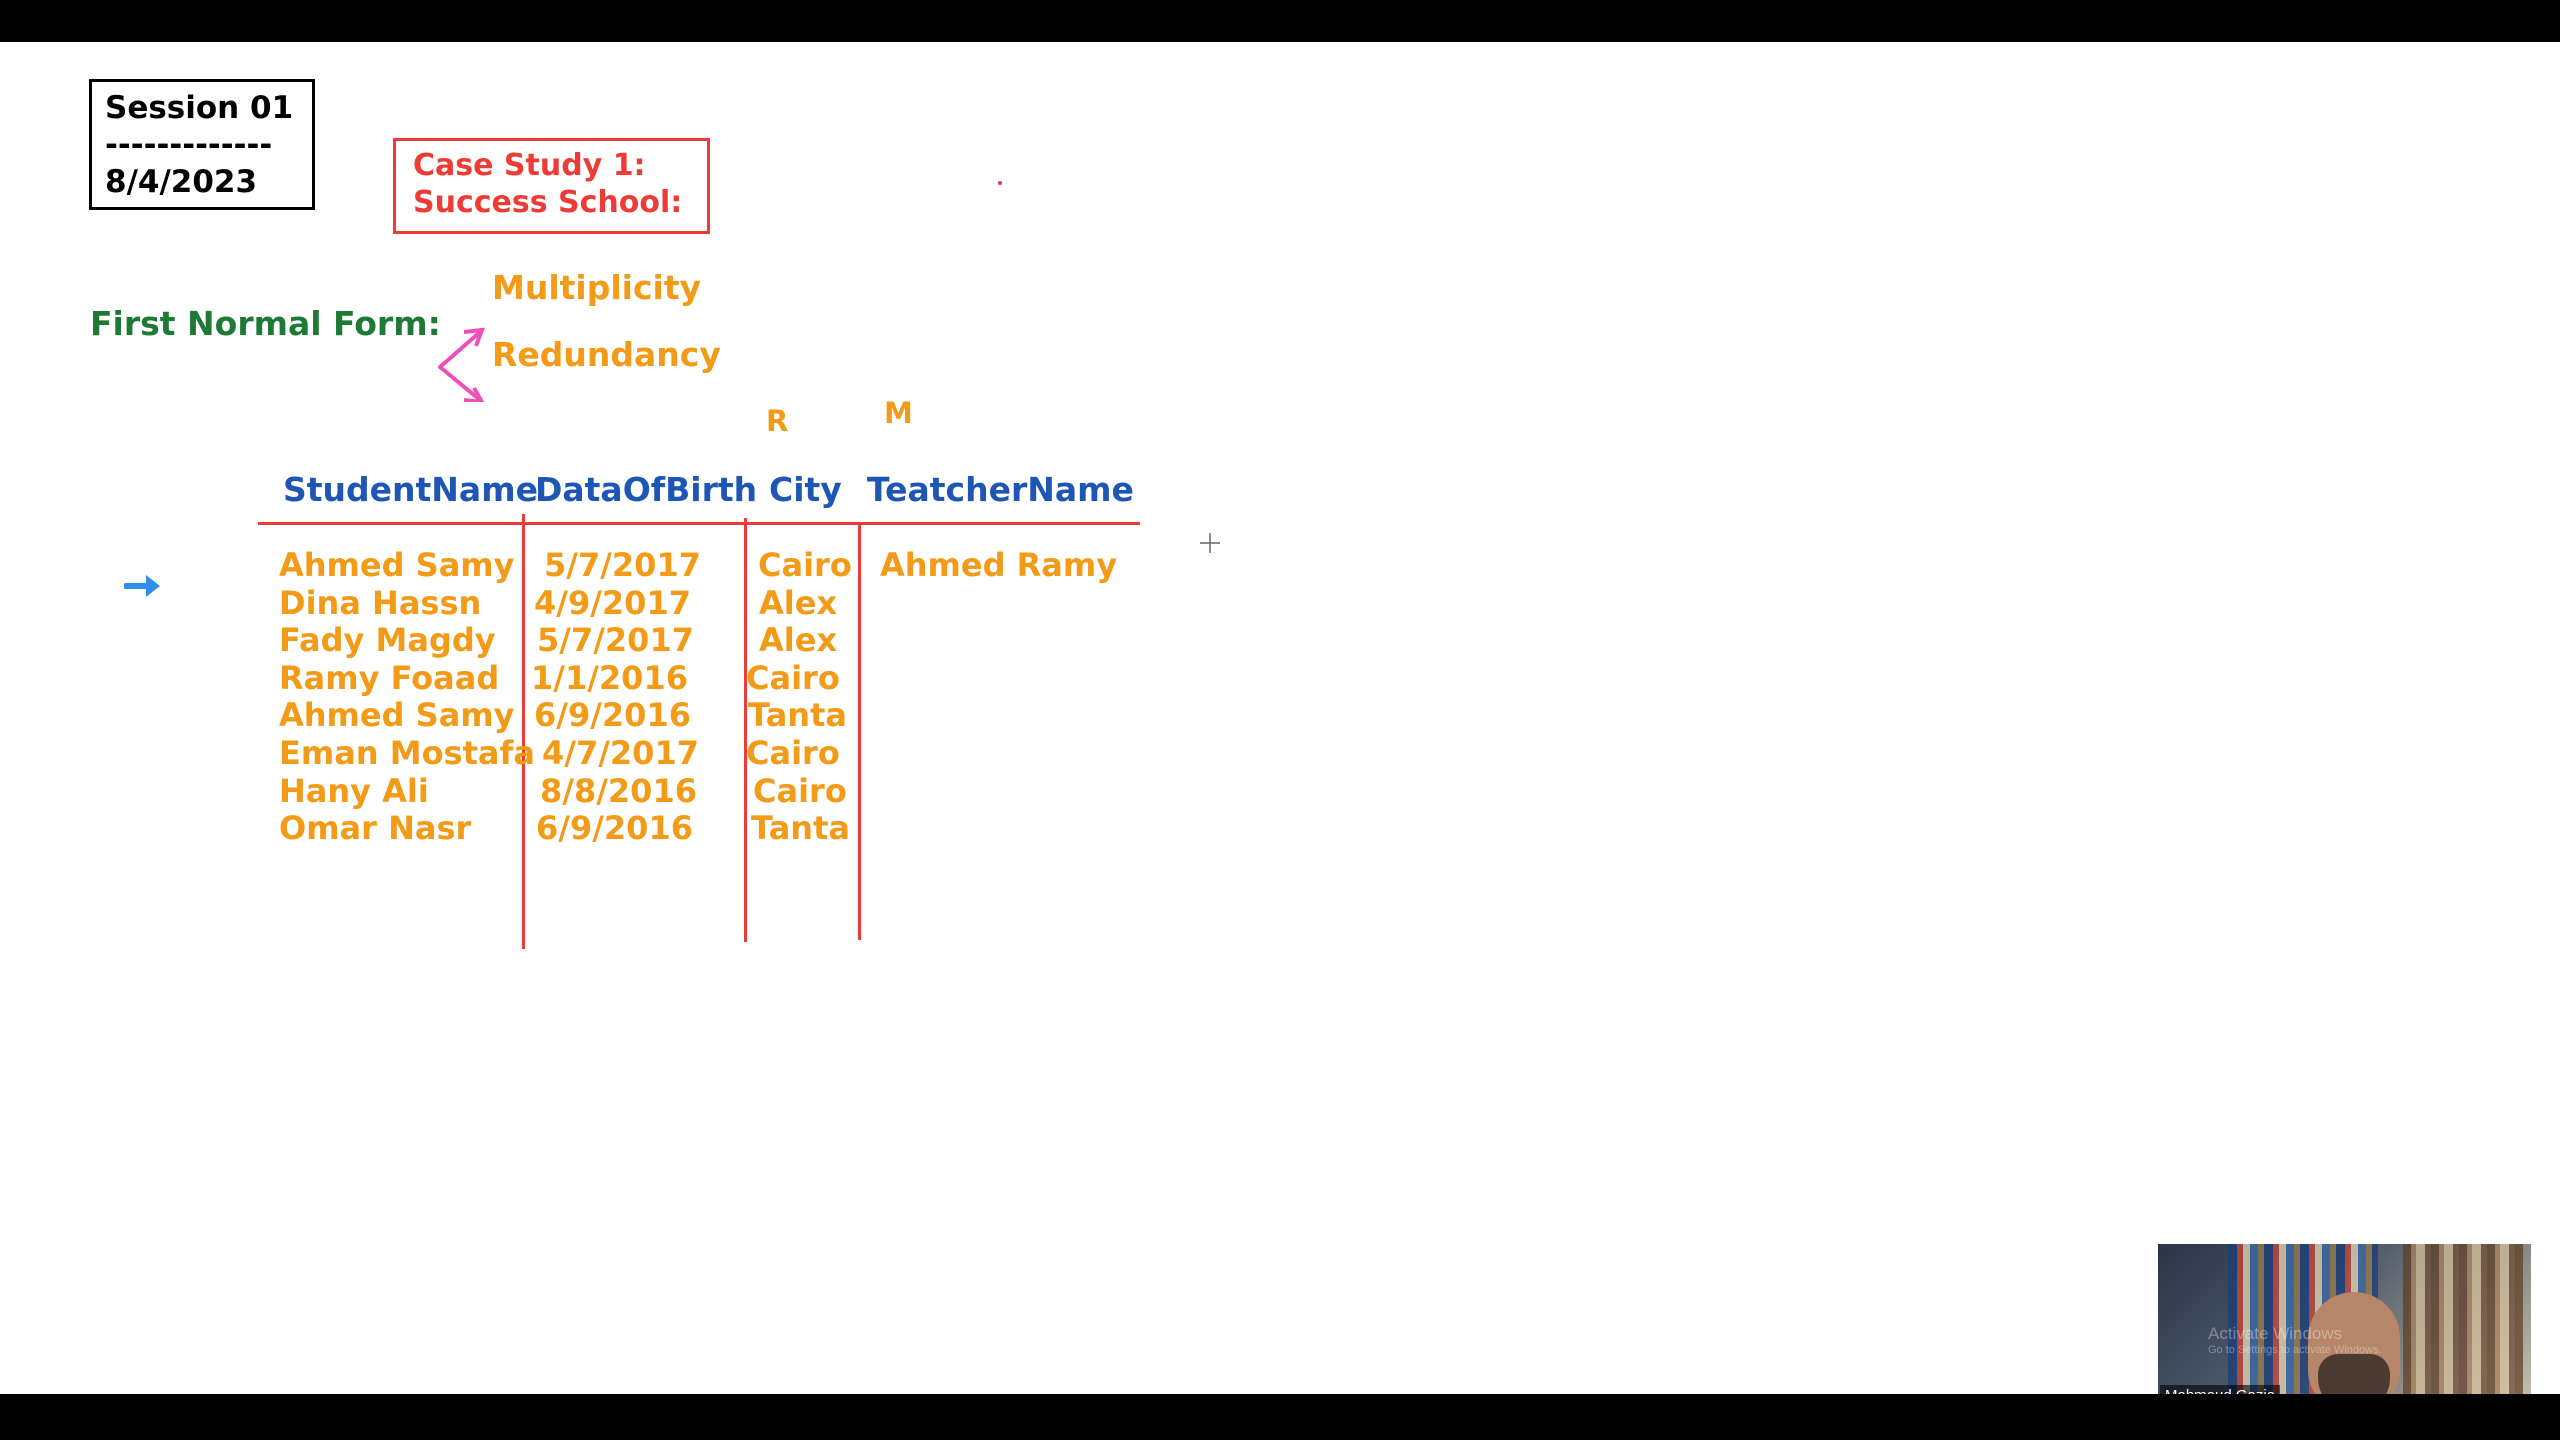  What do you see at coordinates (265, 323) in the screenshot?
I see `first-normal-form-label: First Normal Form:` at bounding box center [265, 323].